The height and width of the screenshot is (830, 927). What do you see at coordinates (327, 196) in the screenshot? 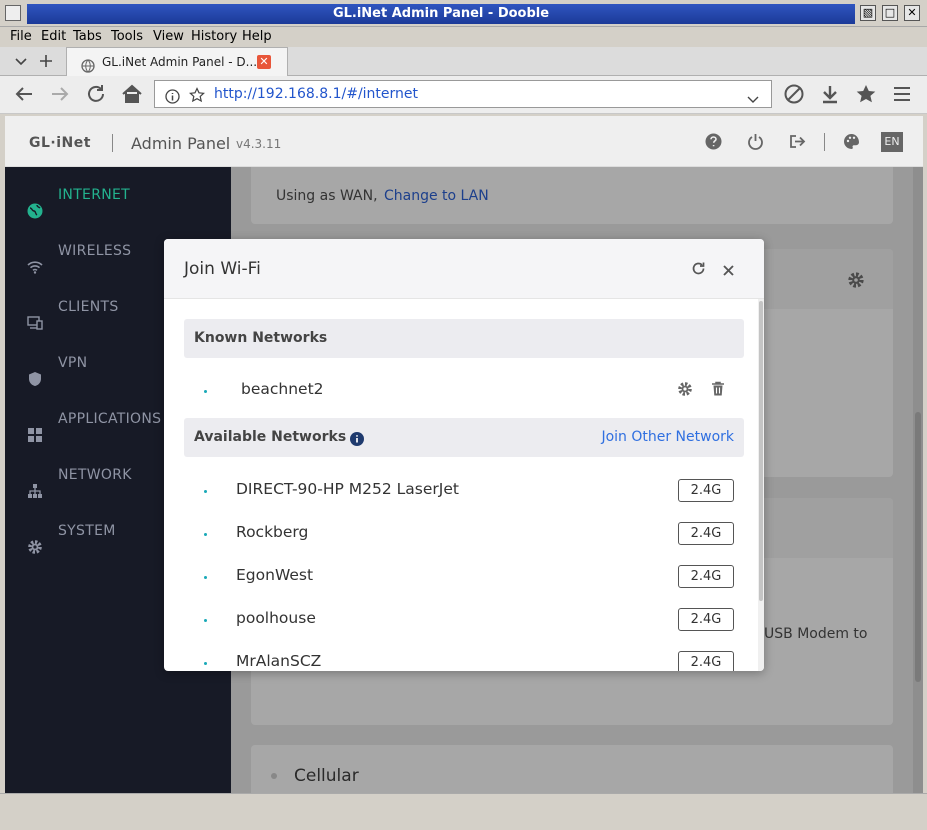
I see `wan-status-text: Using as WAN,` at bounding box center [327, 196].